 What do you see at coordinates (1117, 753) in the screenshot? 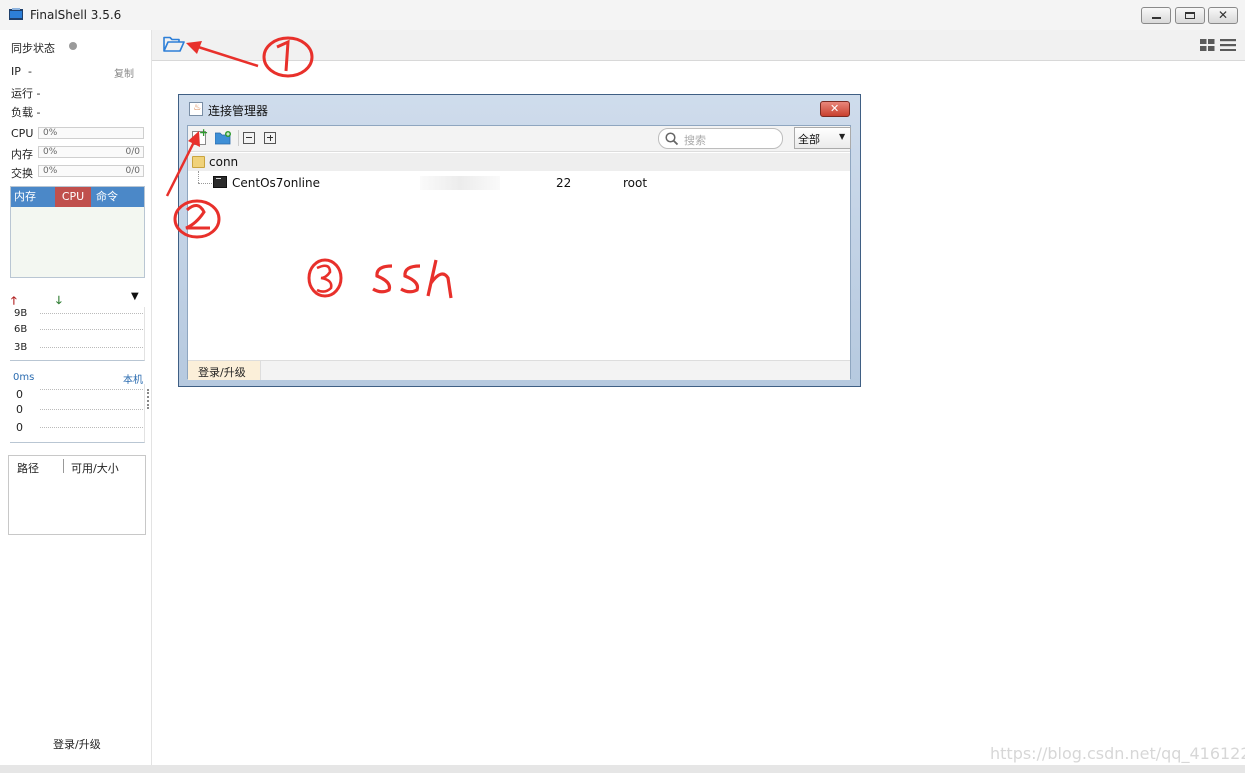
I see `watermark: https://blog.csdn.net/qq_41612292` at bounding box center [1117, 753].